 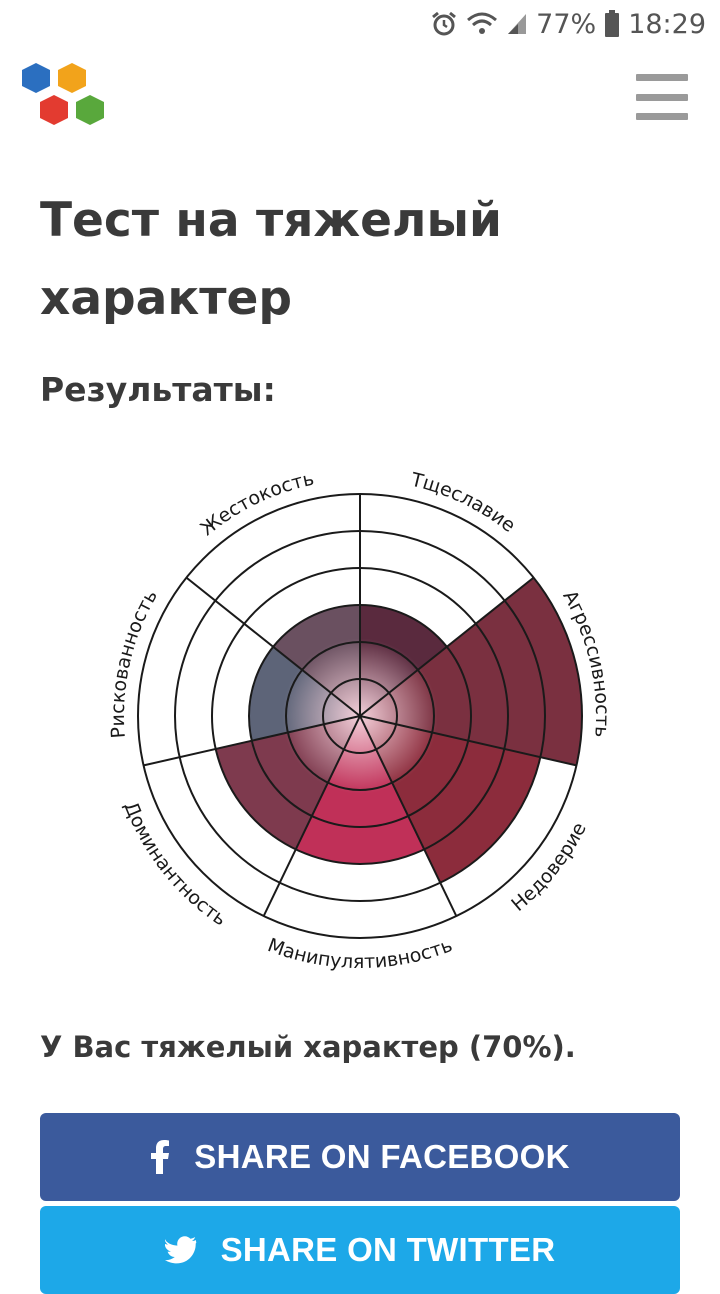 I want to click on facebook-icon, so click(x=160, y=1157).